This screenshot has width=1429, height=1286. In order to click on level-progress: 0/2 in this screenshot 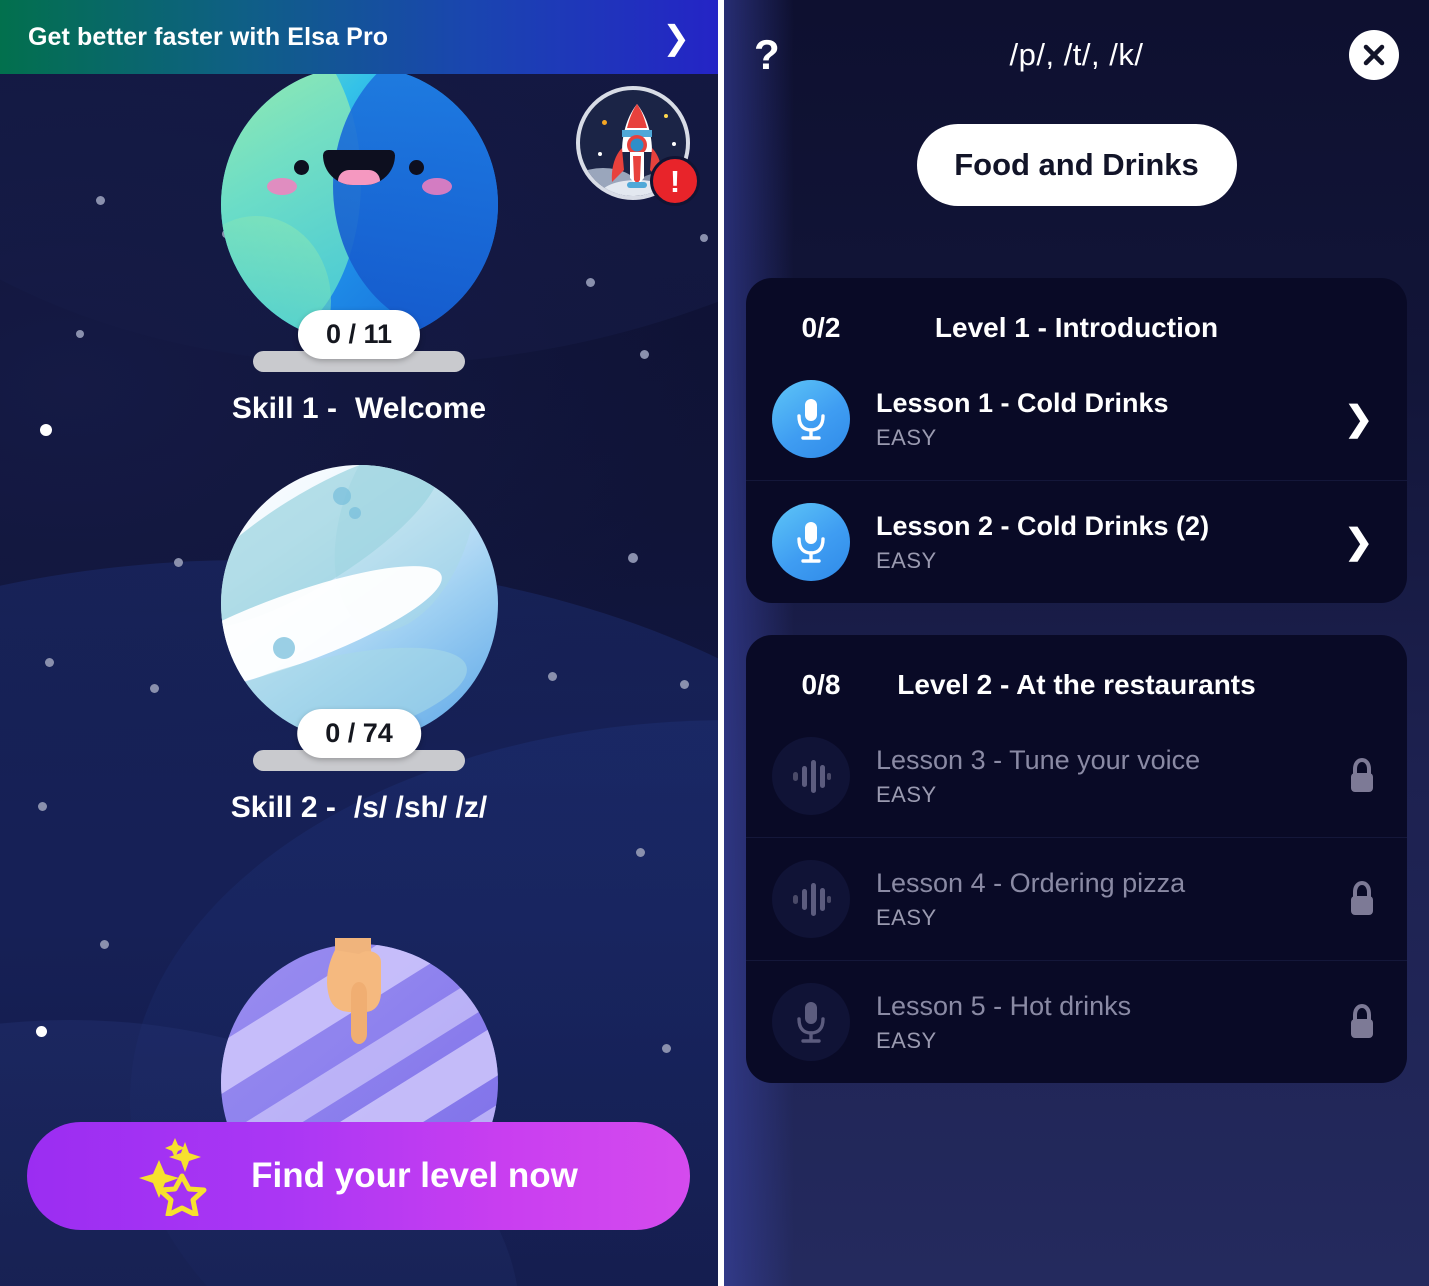, I will do `click(821, 327)`.